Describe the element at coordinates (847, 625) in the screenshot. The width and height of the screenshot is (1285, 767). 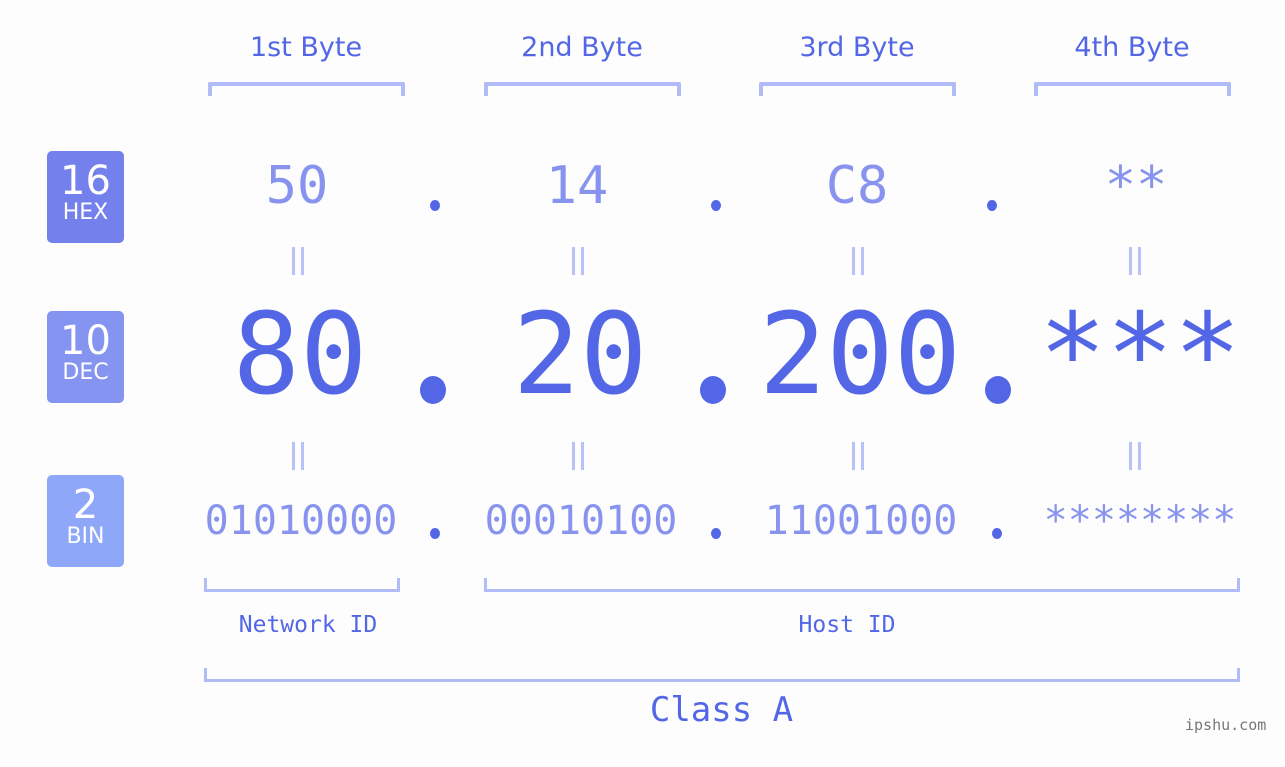
I see `host-id-label: Host ID` at that location.